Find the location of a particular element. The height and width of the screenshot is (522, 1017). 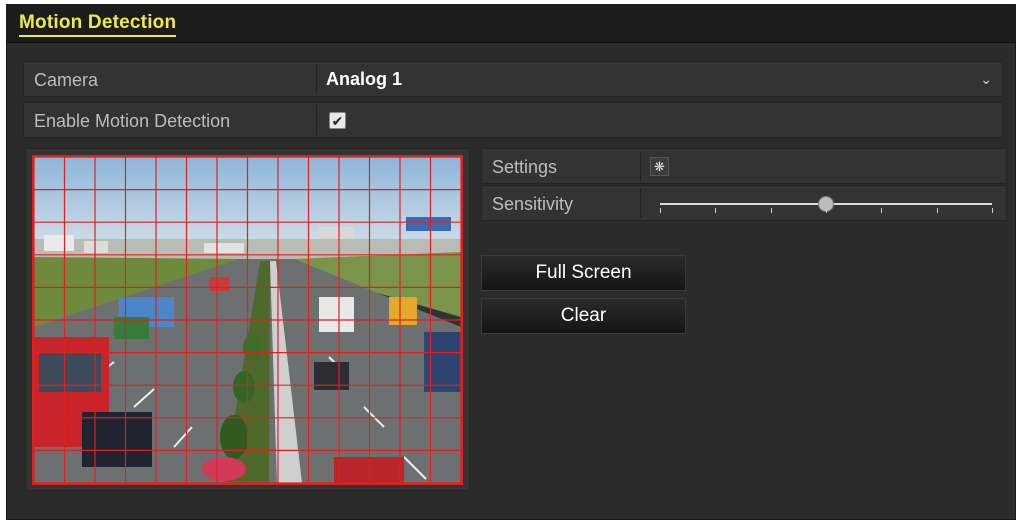

enable-motion-checkbox: ✔ is located at coordinates (337, 120).